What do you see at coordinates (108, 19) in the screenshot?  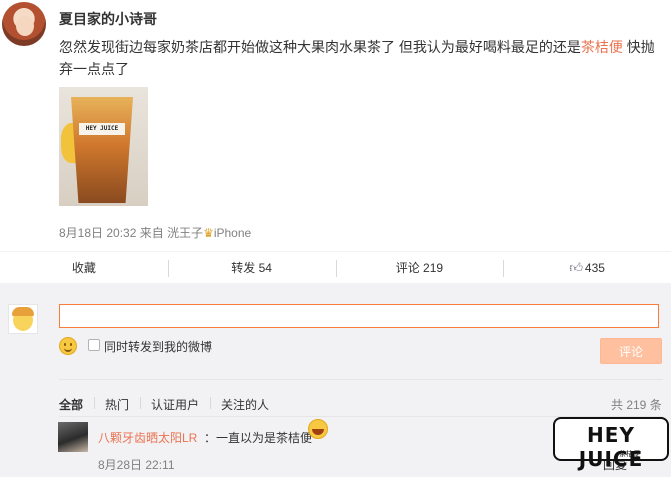 I see `poster-username: 夏目家的小诗哥` at bounding box center [108, 19].